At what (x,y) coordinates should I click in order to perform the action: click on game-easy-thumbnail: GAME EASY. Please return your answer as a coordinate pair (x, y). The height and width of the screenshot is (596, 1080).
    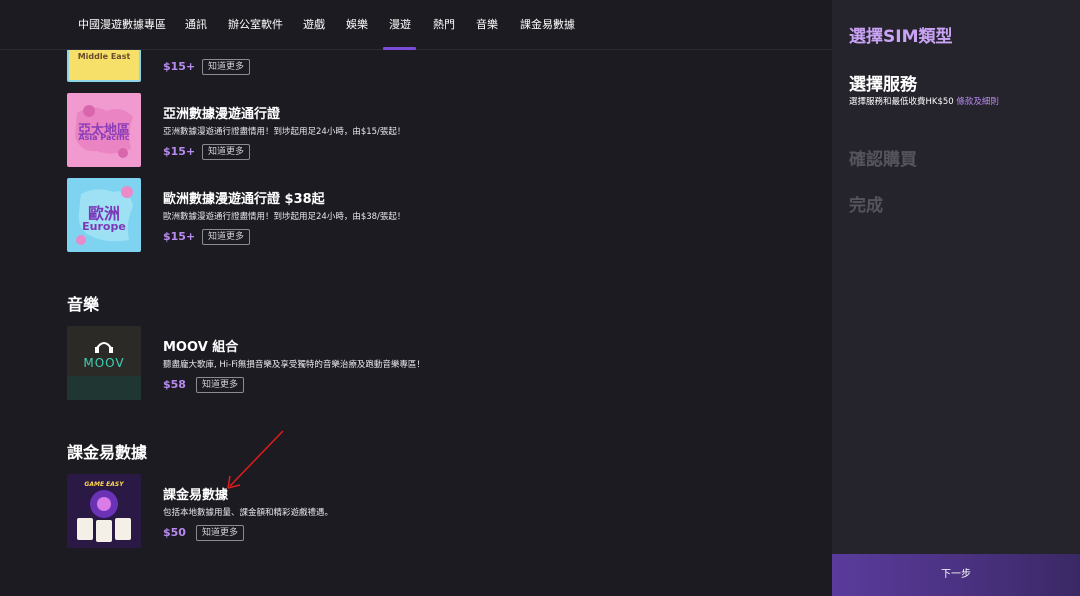
    Looking at the image, I should click on (104, 511).